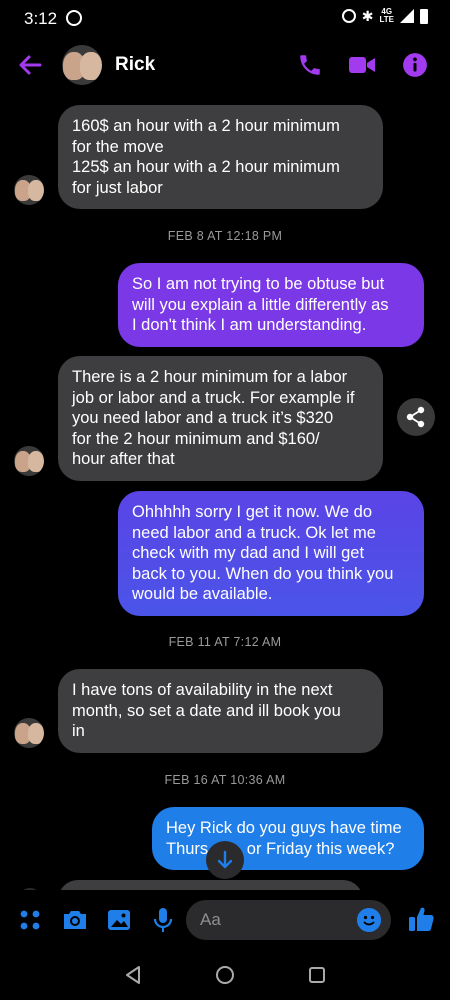  What do you see at coordinates (310, 65) in the screenshot?
I see `phone-icon` at bounding box center [310, 65].